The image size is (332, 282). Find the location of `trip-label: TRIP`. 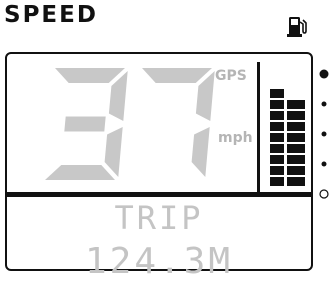

trip-label: TRIP is located at coordinates (159, 218).